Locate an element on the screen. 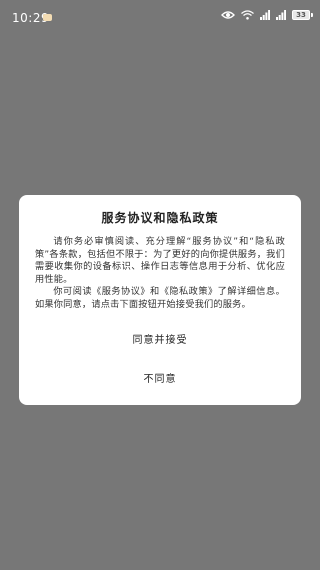 The image size is (320, 570). battery-icon: 33 is located at coordinates (302, 15).